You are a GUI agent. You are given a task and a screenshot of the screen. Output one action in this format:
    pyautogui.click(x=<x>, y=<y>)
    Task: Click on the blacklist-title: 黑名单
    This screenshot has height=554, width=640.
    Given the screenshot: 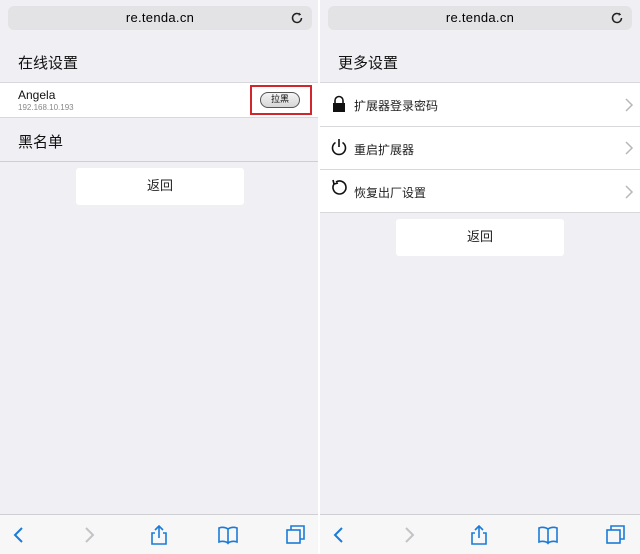 What is the action you would take?
    pyautogui.click(x=41, y=142)
    